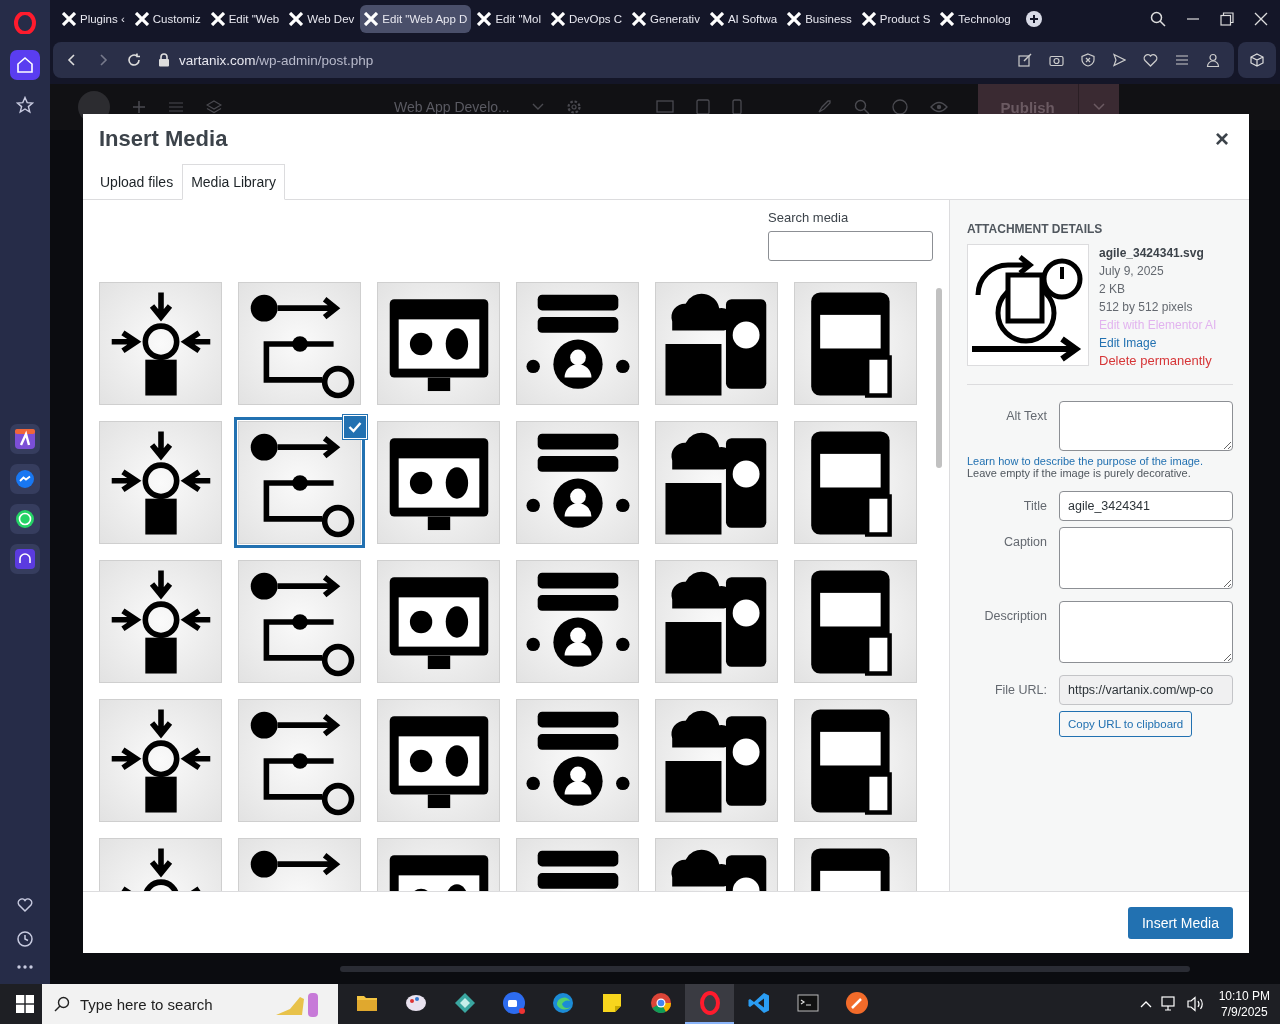 The height and width of the screenshot is (1024, 1280). What do you see at coordinates (573, 107) in the screenshot?
I see `settings-icon` at bounding box center [573, 107].